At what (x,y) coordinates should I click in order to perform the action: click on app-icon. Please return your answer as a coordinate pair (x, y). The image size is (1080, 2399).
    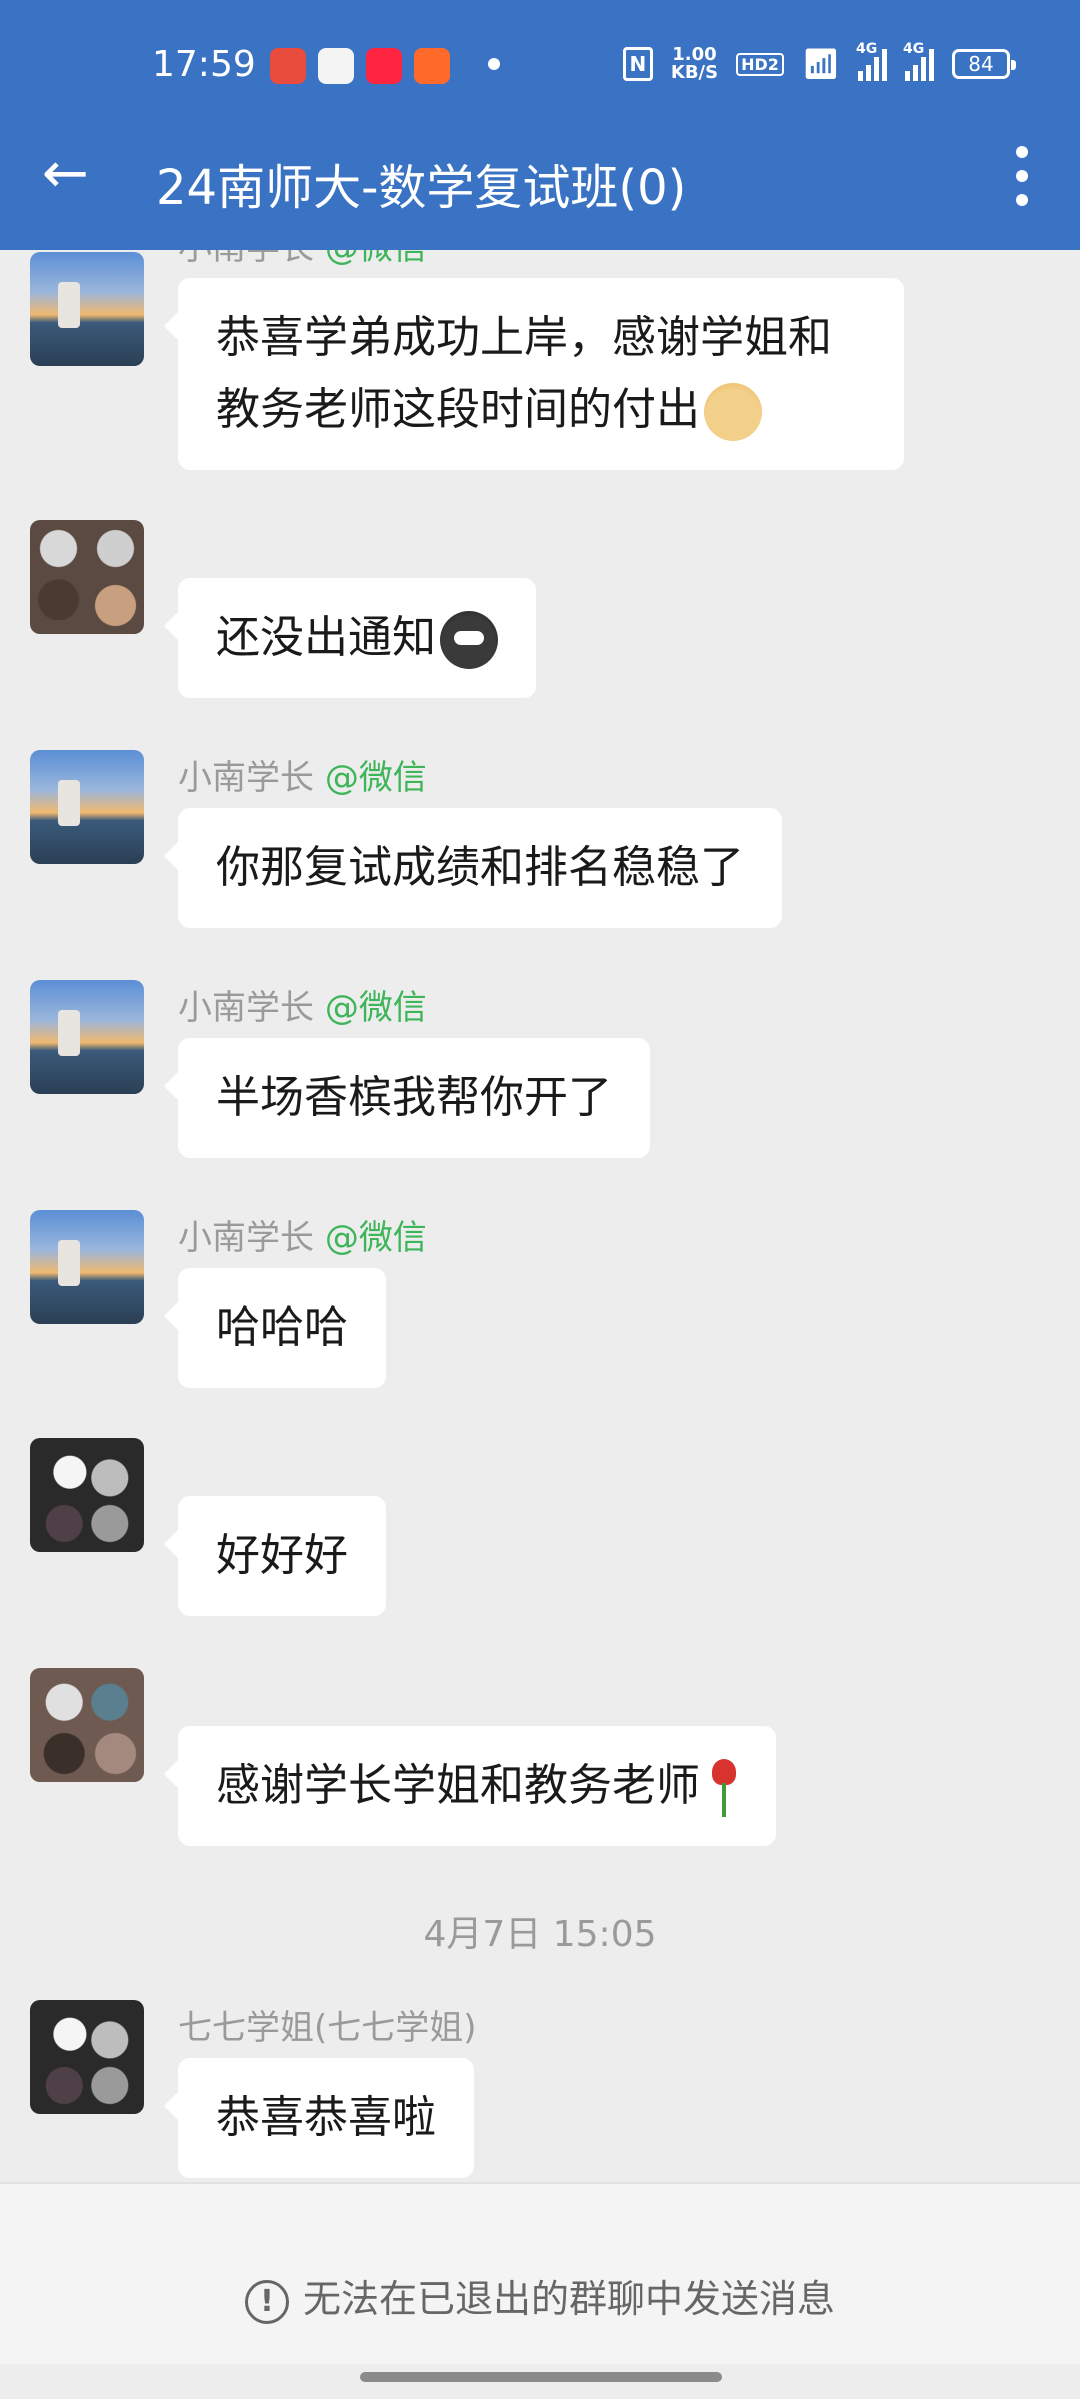
    Looking at the image, I should click on (432, 66).